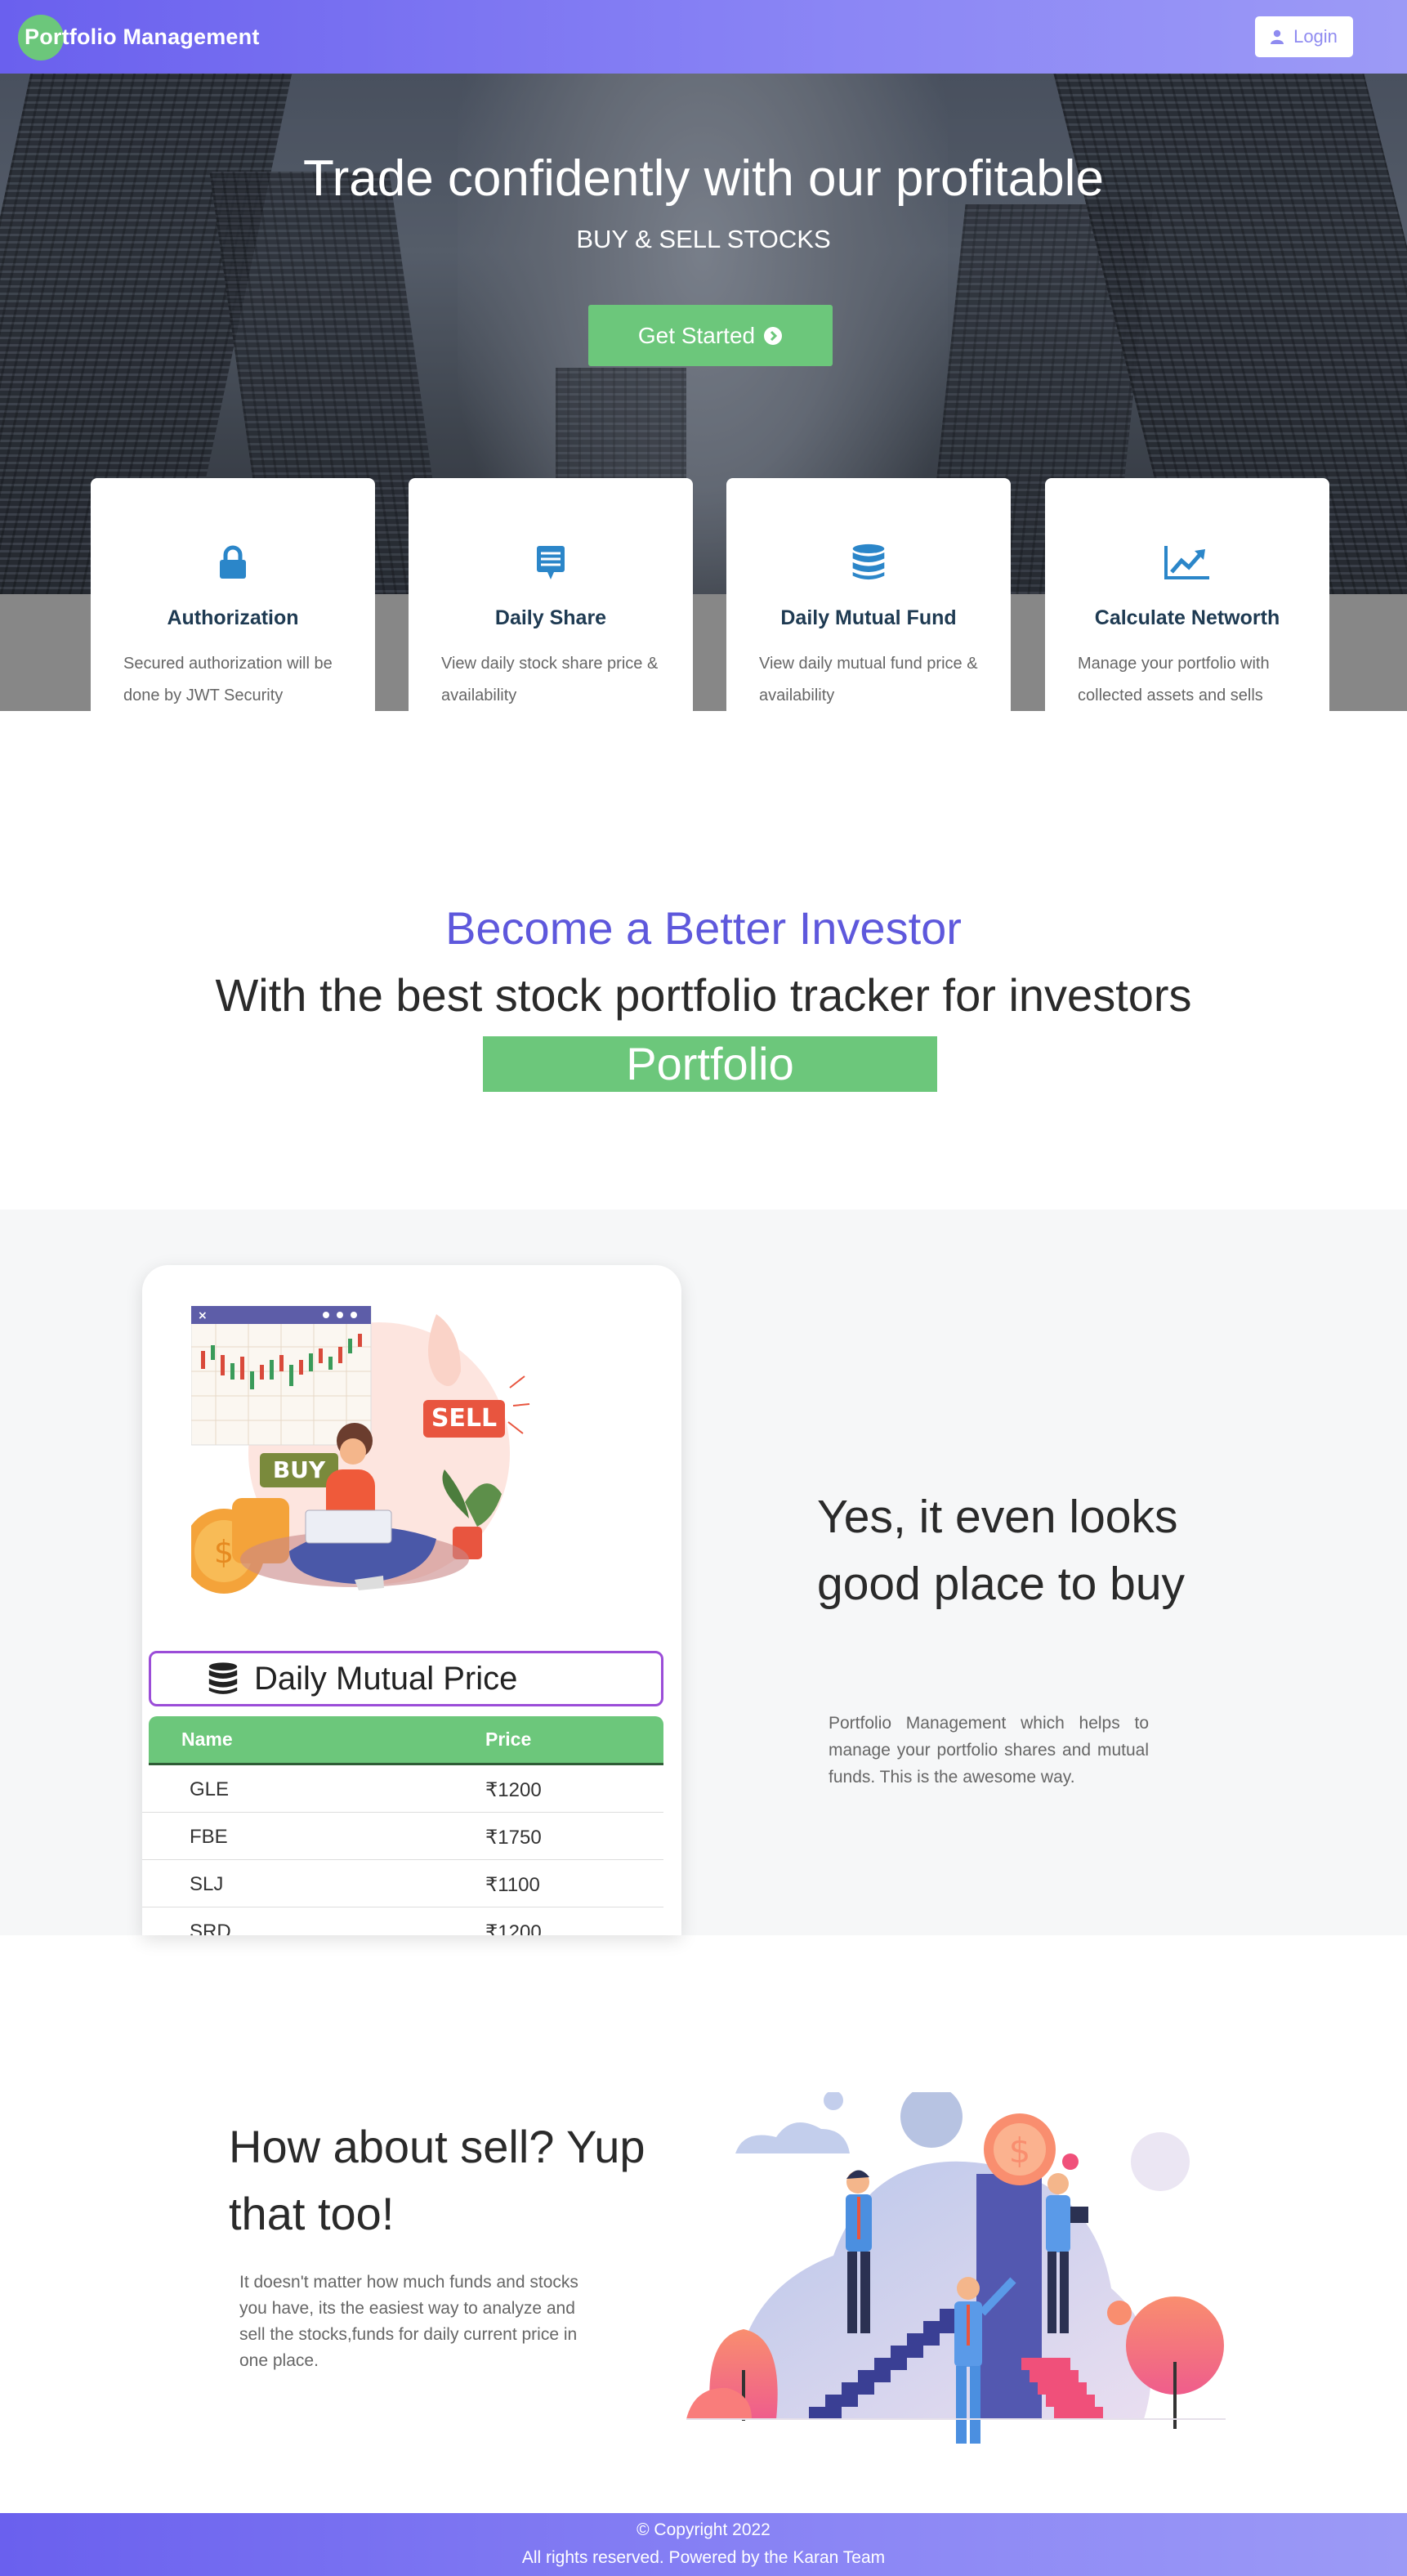 Image resolution: width=1407 pixels, height=2576 pixels. I want to click on price-table-header: Name Price, so click(406, 1740).